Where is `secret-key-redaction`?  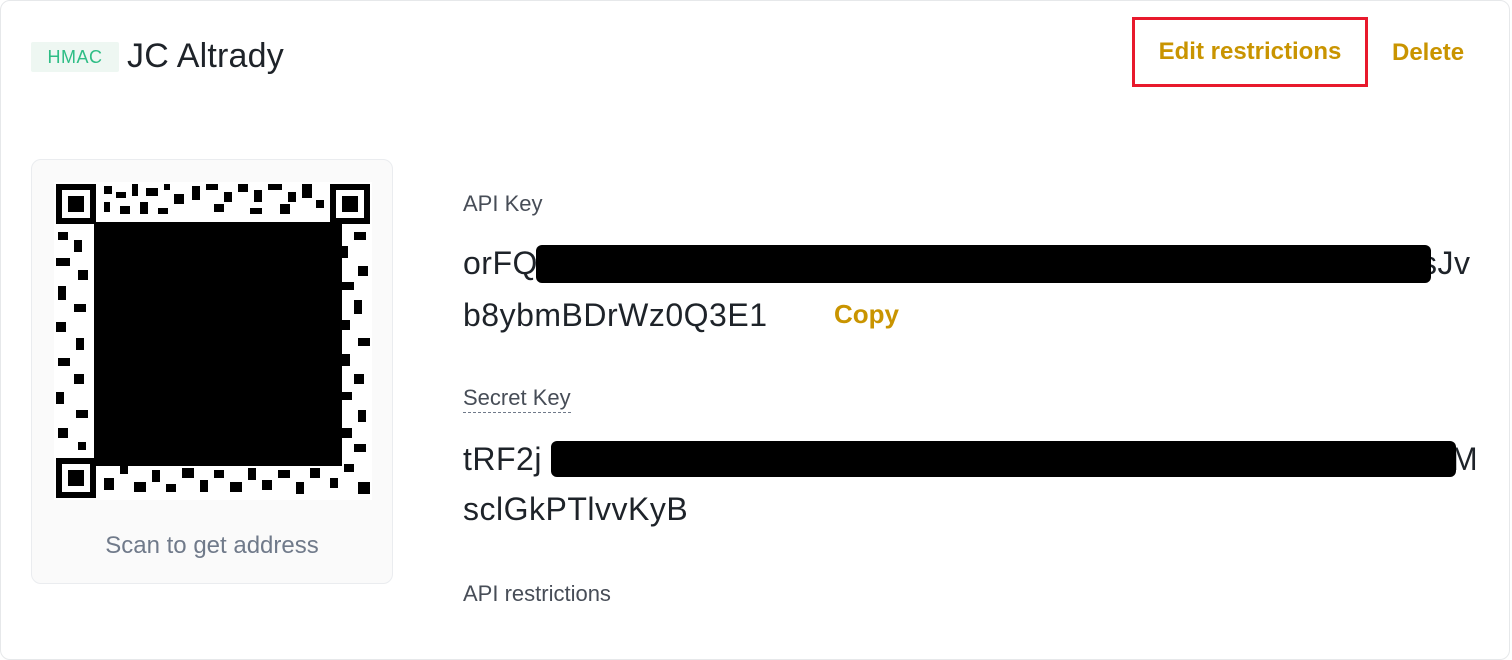
secret-key-redaction is located at coordinates (1003, 459).